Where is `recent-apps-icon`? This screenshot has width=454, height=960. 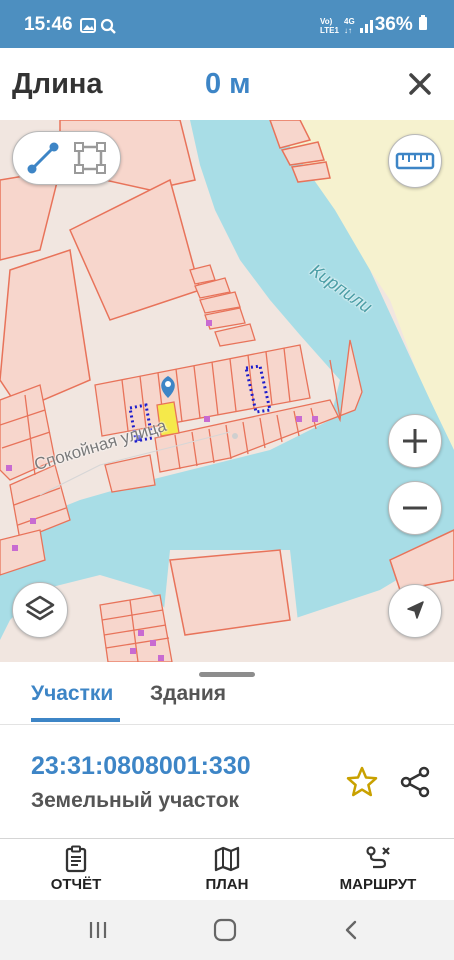 recent-apps-icon is located at coordinates (98, 930).